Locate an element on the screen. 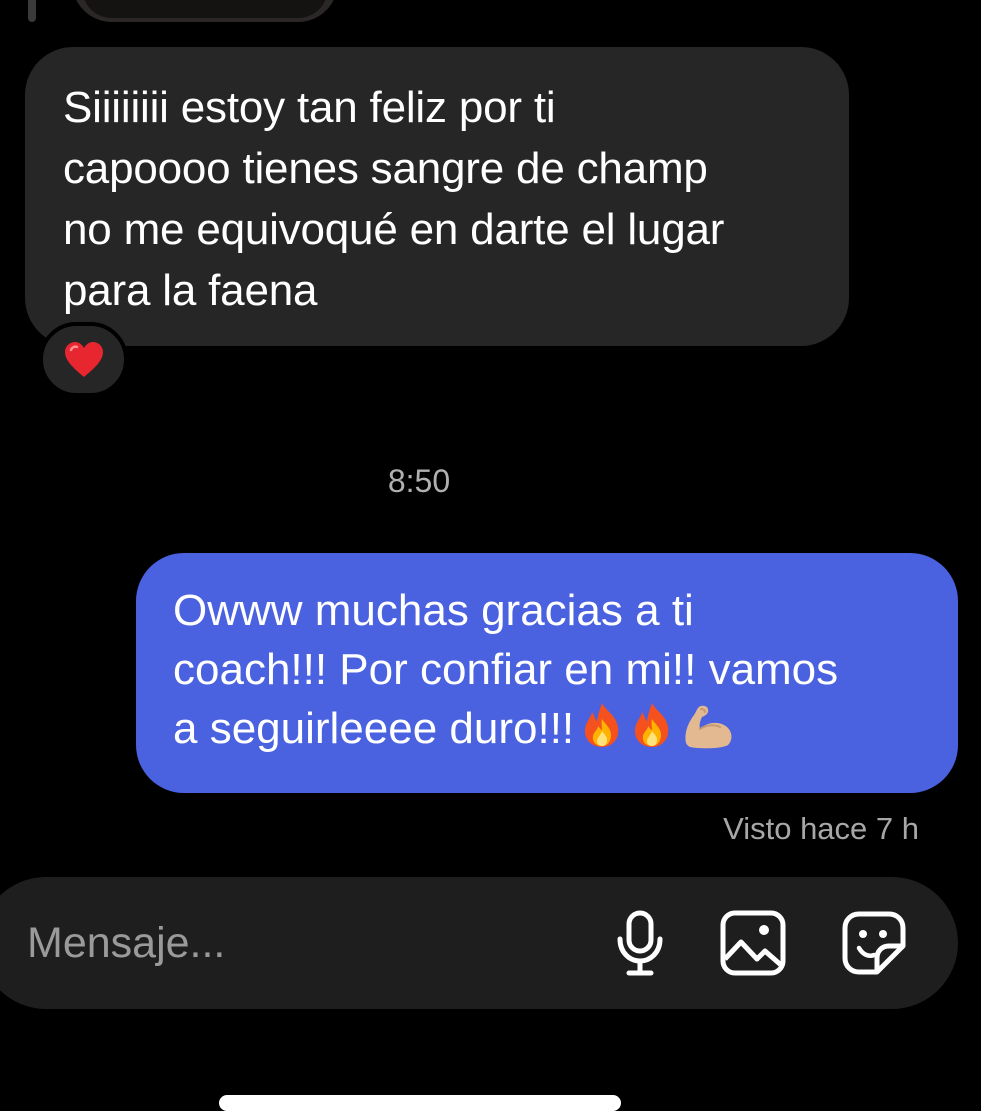  message-line: Siiiiiiii estoy tan feliz por ti is located at coordinates (309, 107).